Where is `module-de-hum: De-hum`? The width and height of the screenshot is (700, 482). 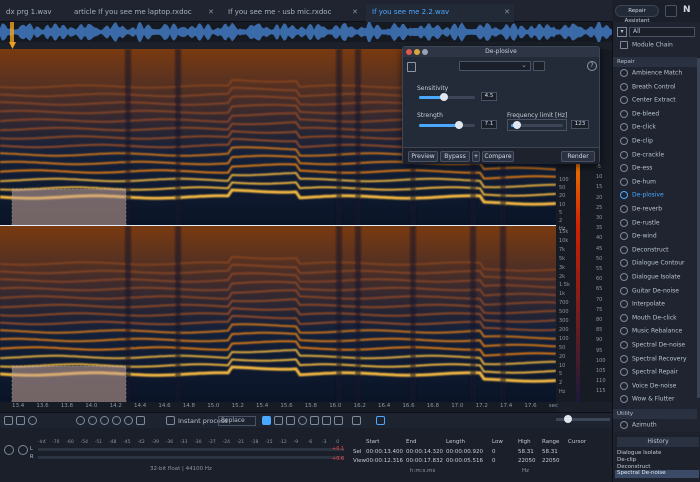 module-de-hum: De-hum is located at coordinates (657, 184).